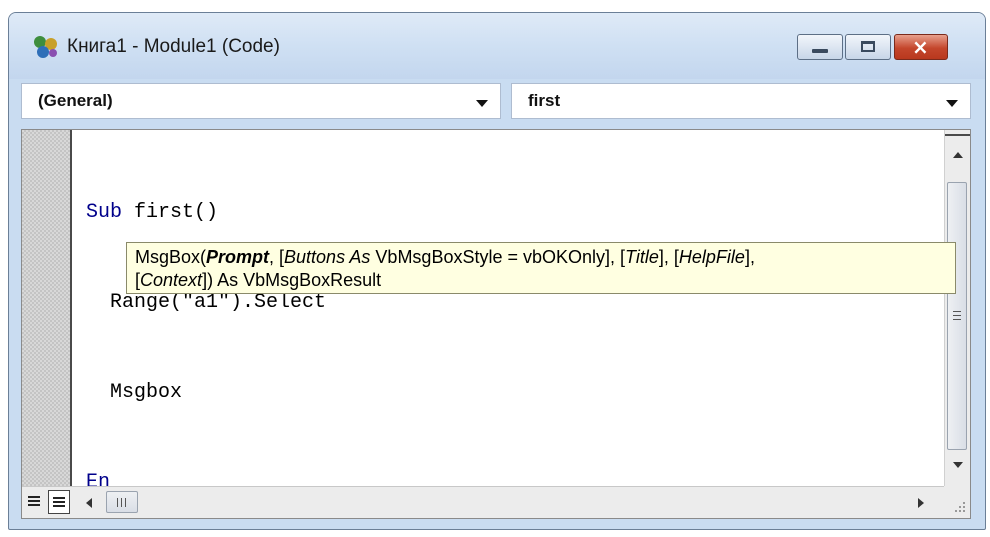 This screenshot has width=990, height=537. Describe the element at coordinates (642, 257) in the screenshot. I see `tooltip-param-title: Title` at that location.